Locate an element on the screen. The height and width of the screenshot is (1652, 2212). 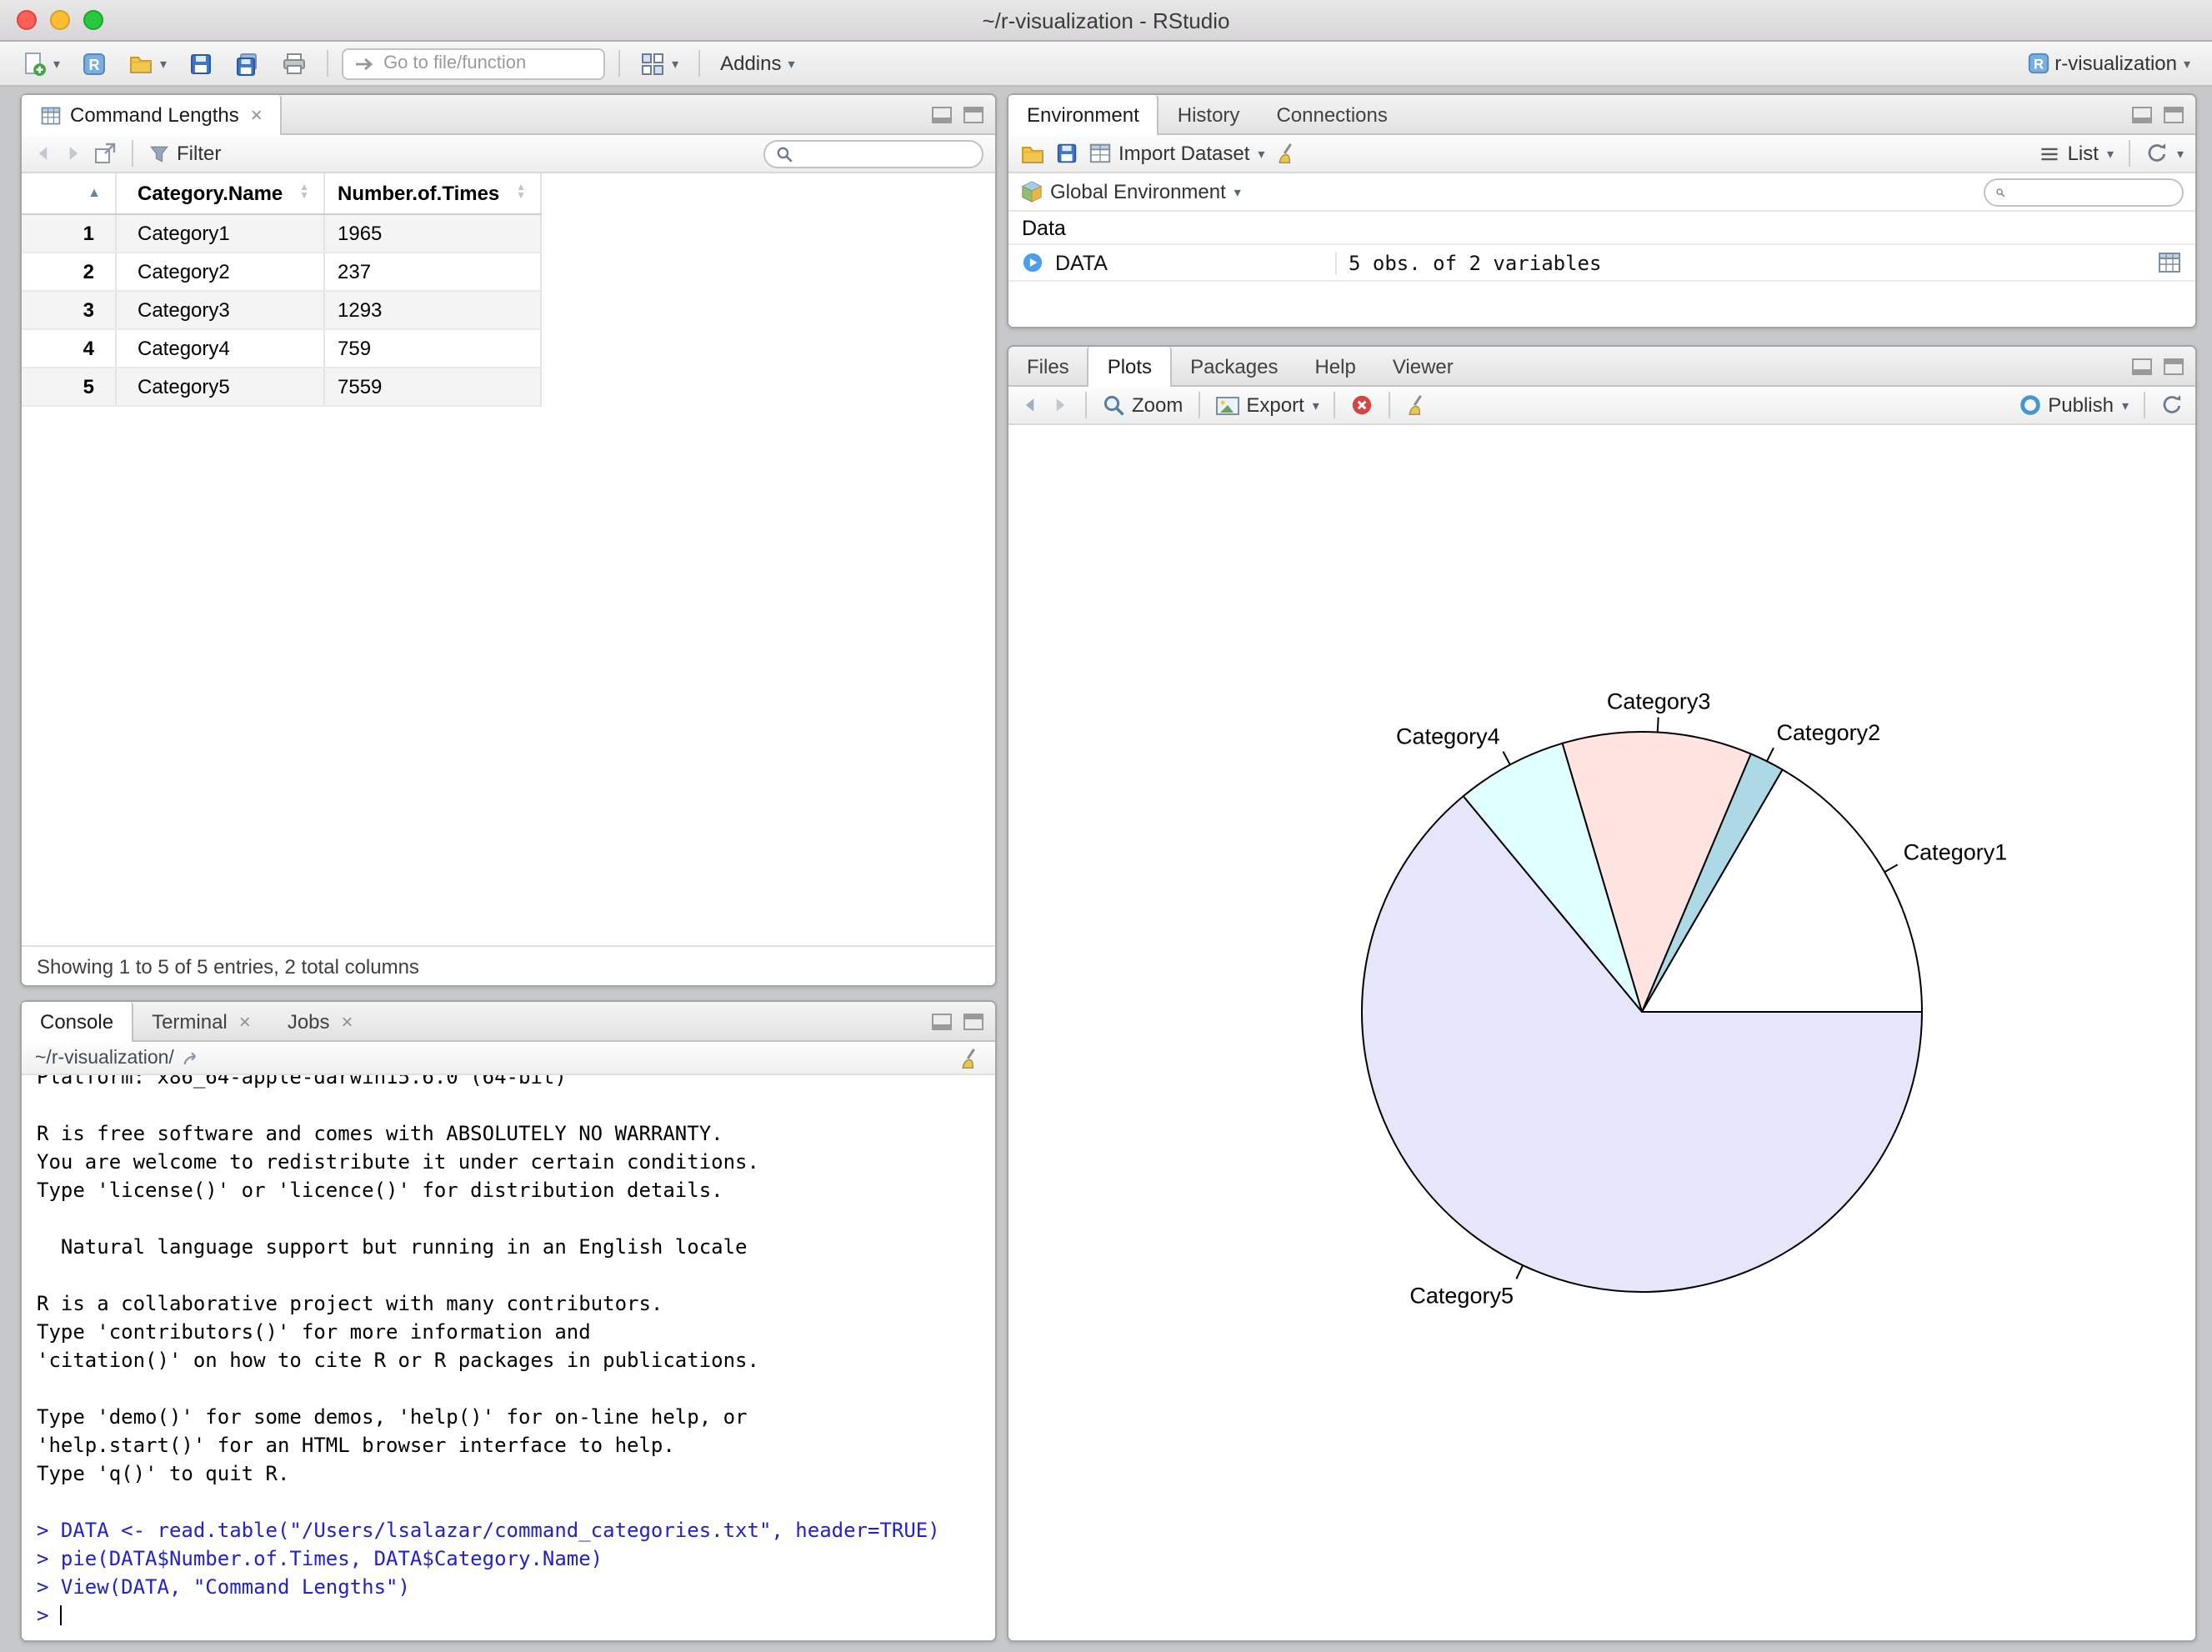
goto-file-search is located at coordinates (474, 63).